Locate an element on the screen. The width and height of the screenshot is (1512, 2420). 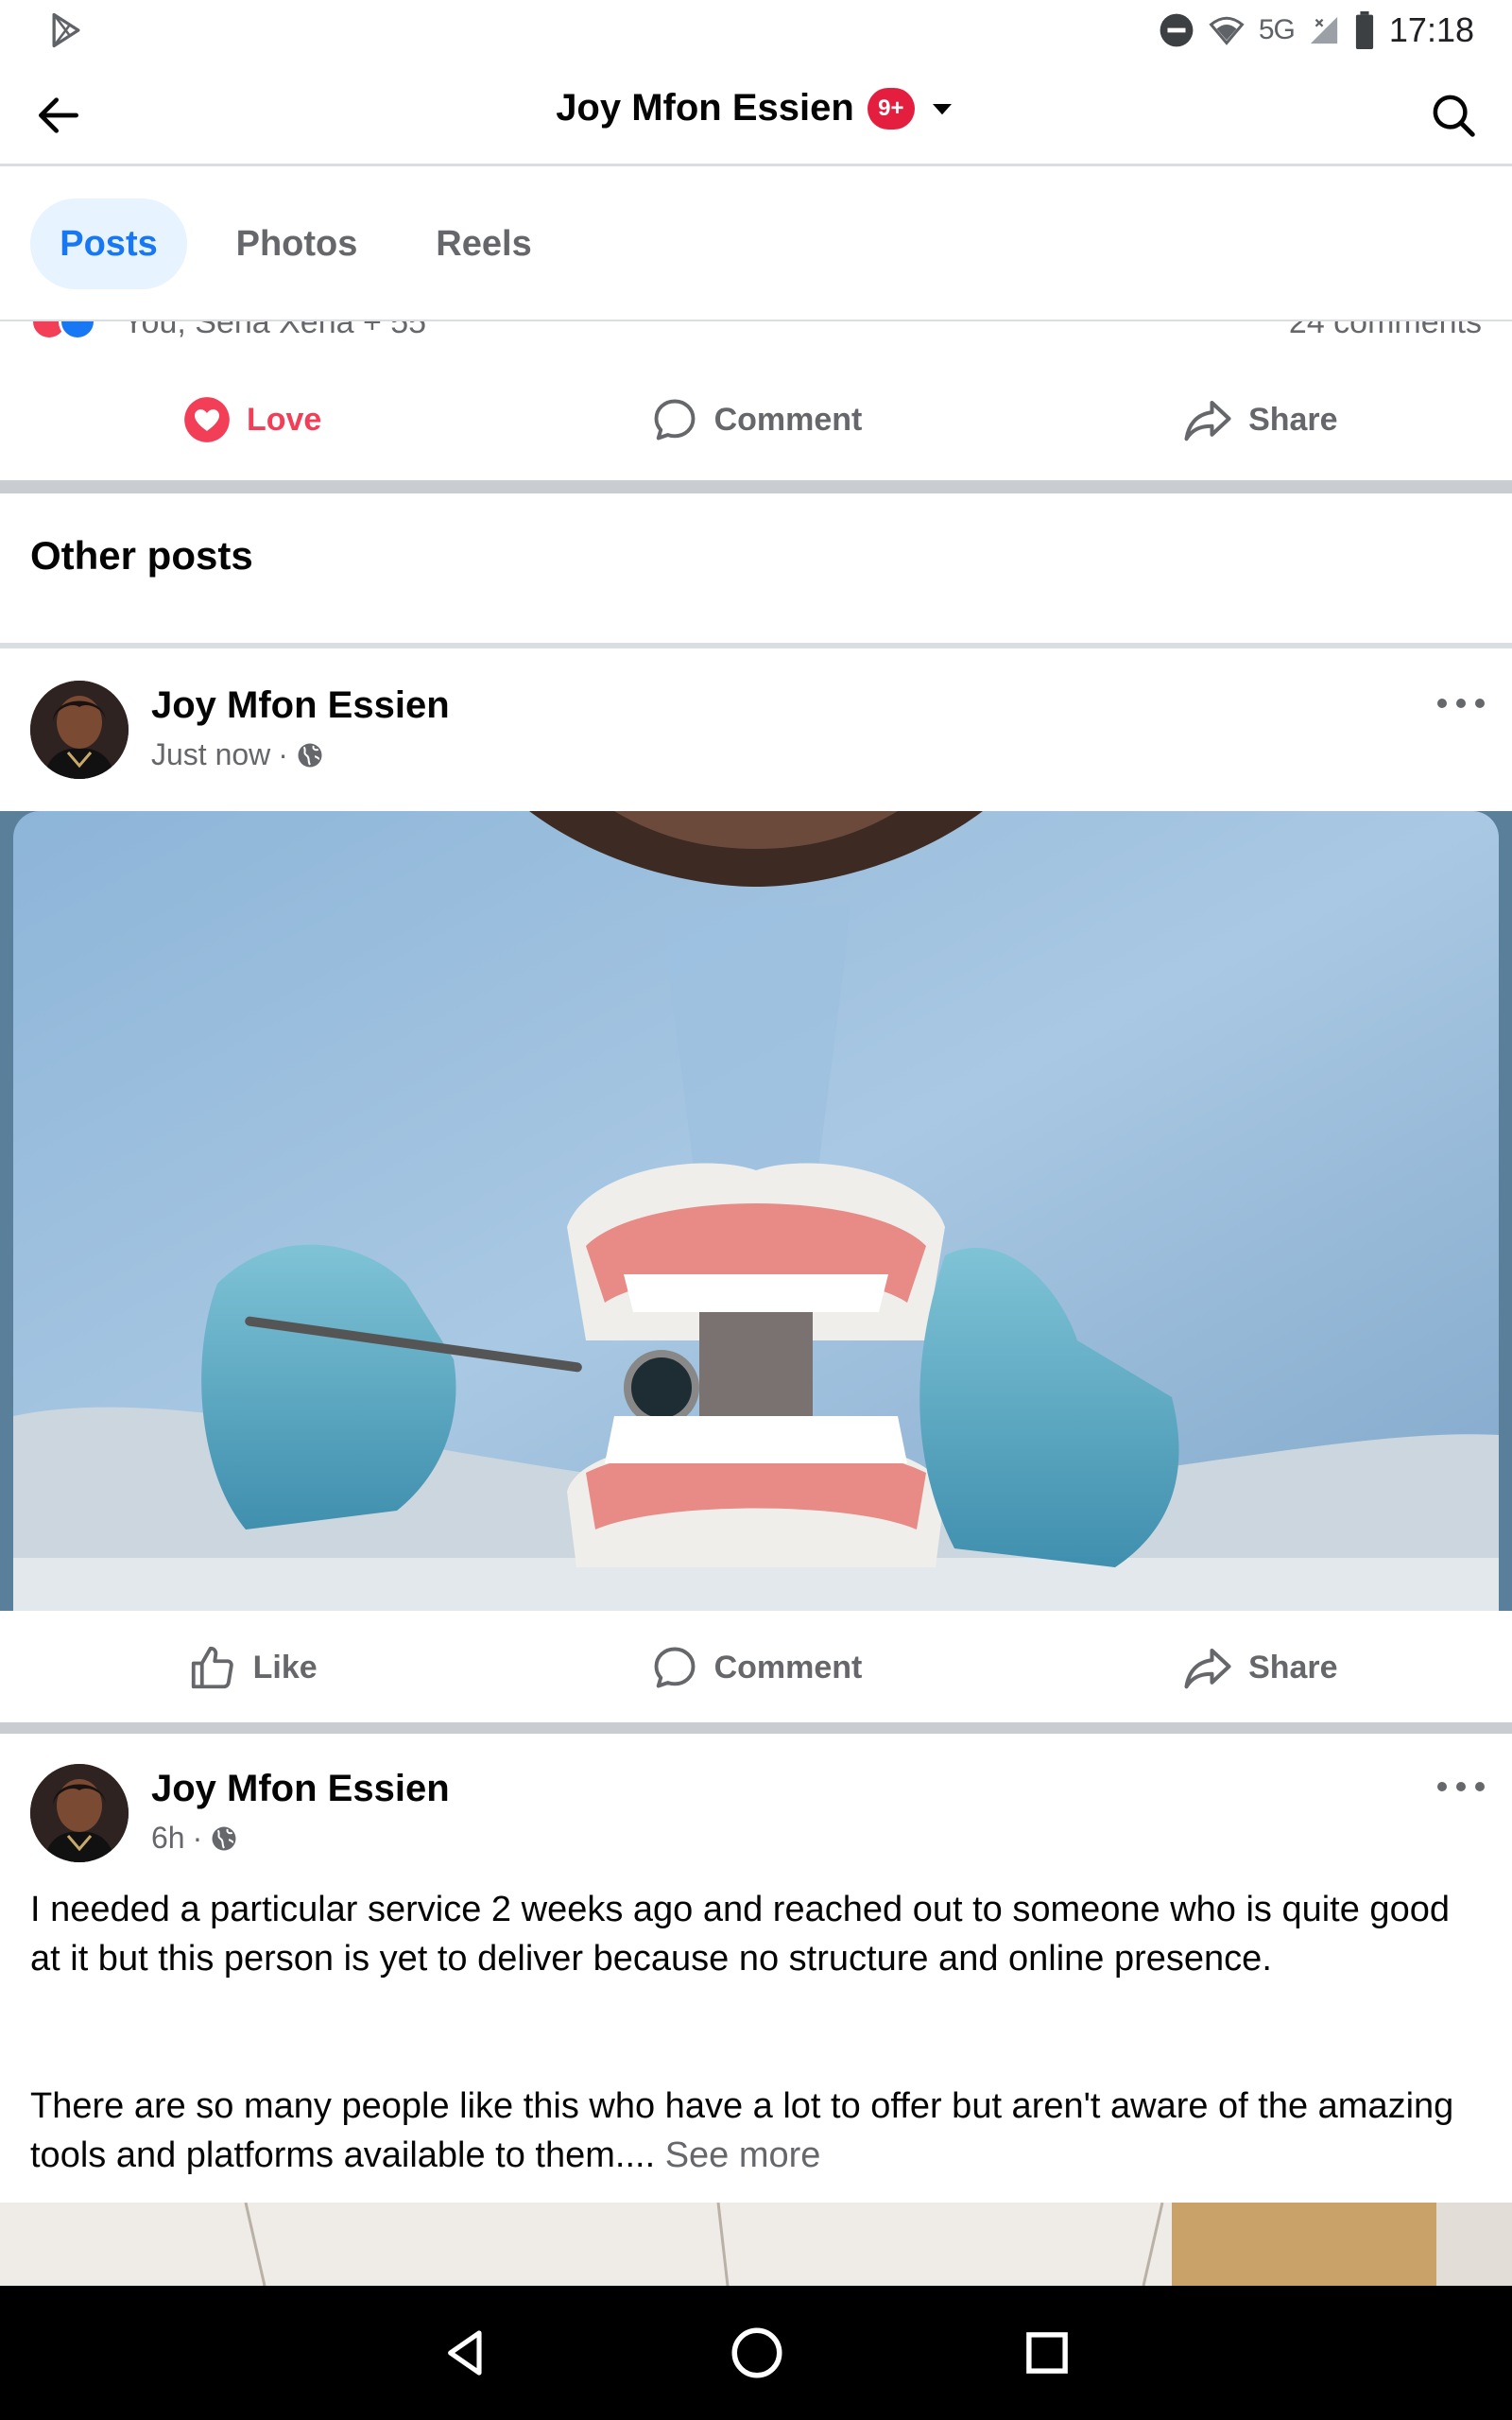
love-label: Love is located at coordinates (284, 419).